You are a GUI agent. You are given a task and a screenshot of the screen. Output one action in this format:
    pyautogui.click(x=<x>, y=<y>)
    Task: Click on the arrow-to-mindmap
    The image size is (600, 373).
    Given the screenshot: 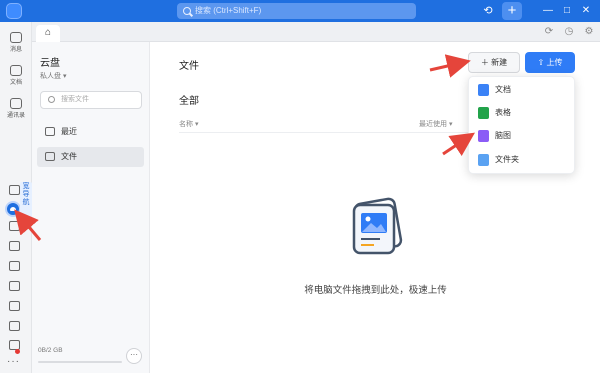 What is the action you would take?
    pyautogui.click(x=458, y=144)
    